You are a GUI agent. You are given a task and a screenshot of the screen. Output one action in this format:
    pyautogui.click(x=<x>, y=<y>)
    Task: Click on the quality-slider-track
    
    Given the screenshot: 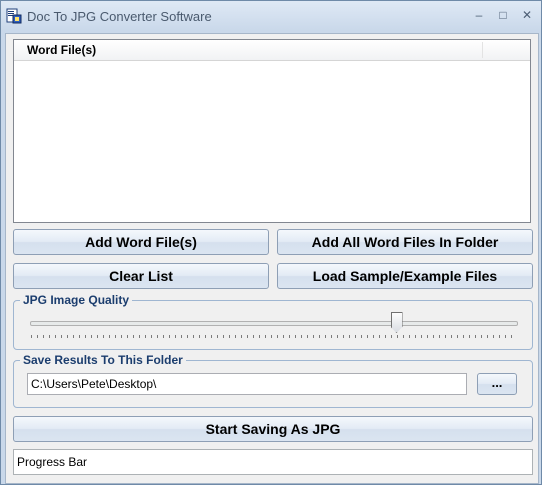 What is the action you would take?
    pyautogui.click(x=274, y=323)
    